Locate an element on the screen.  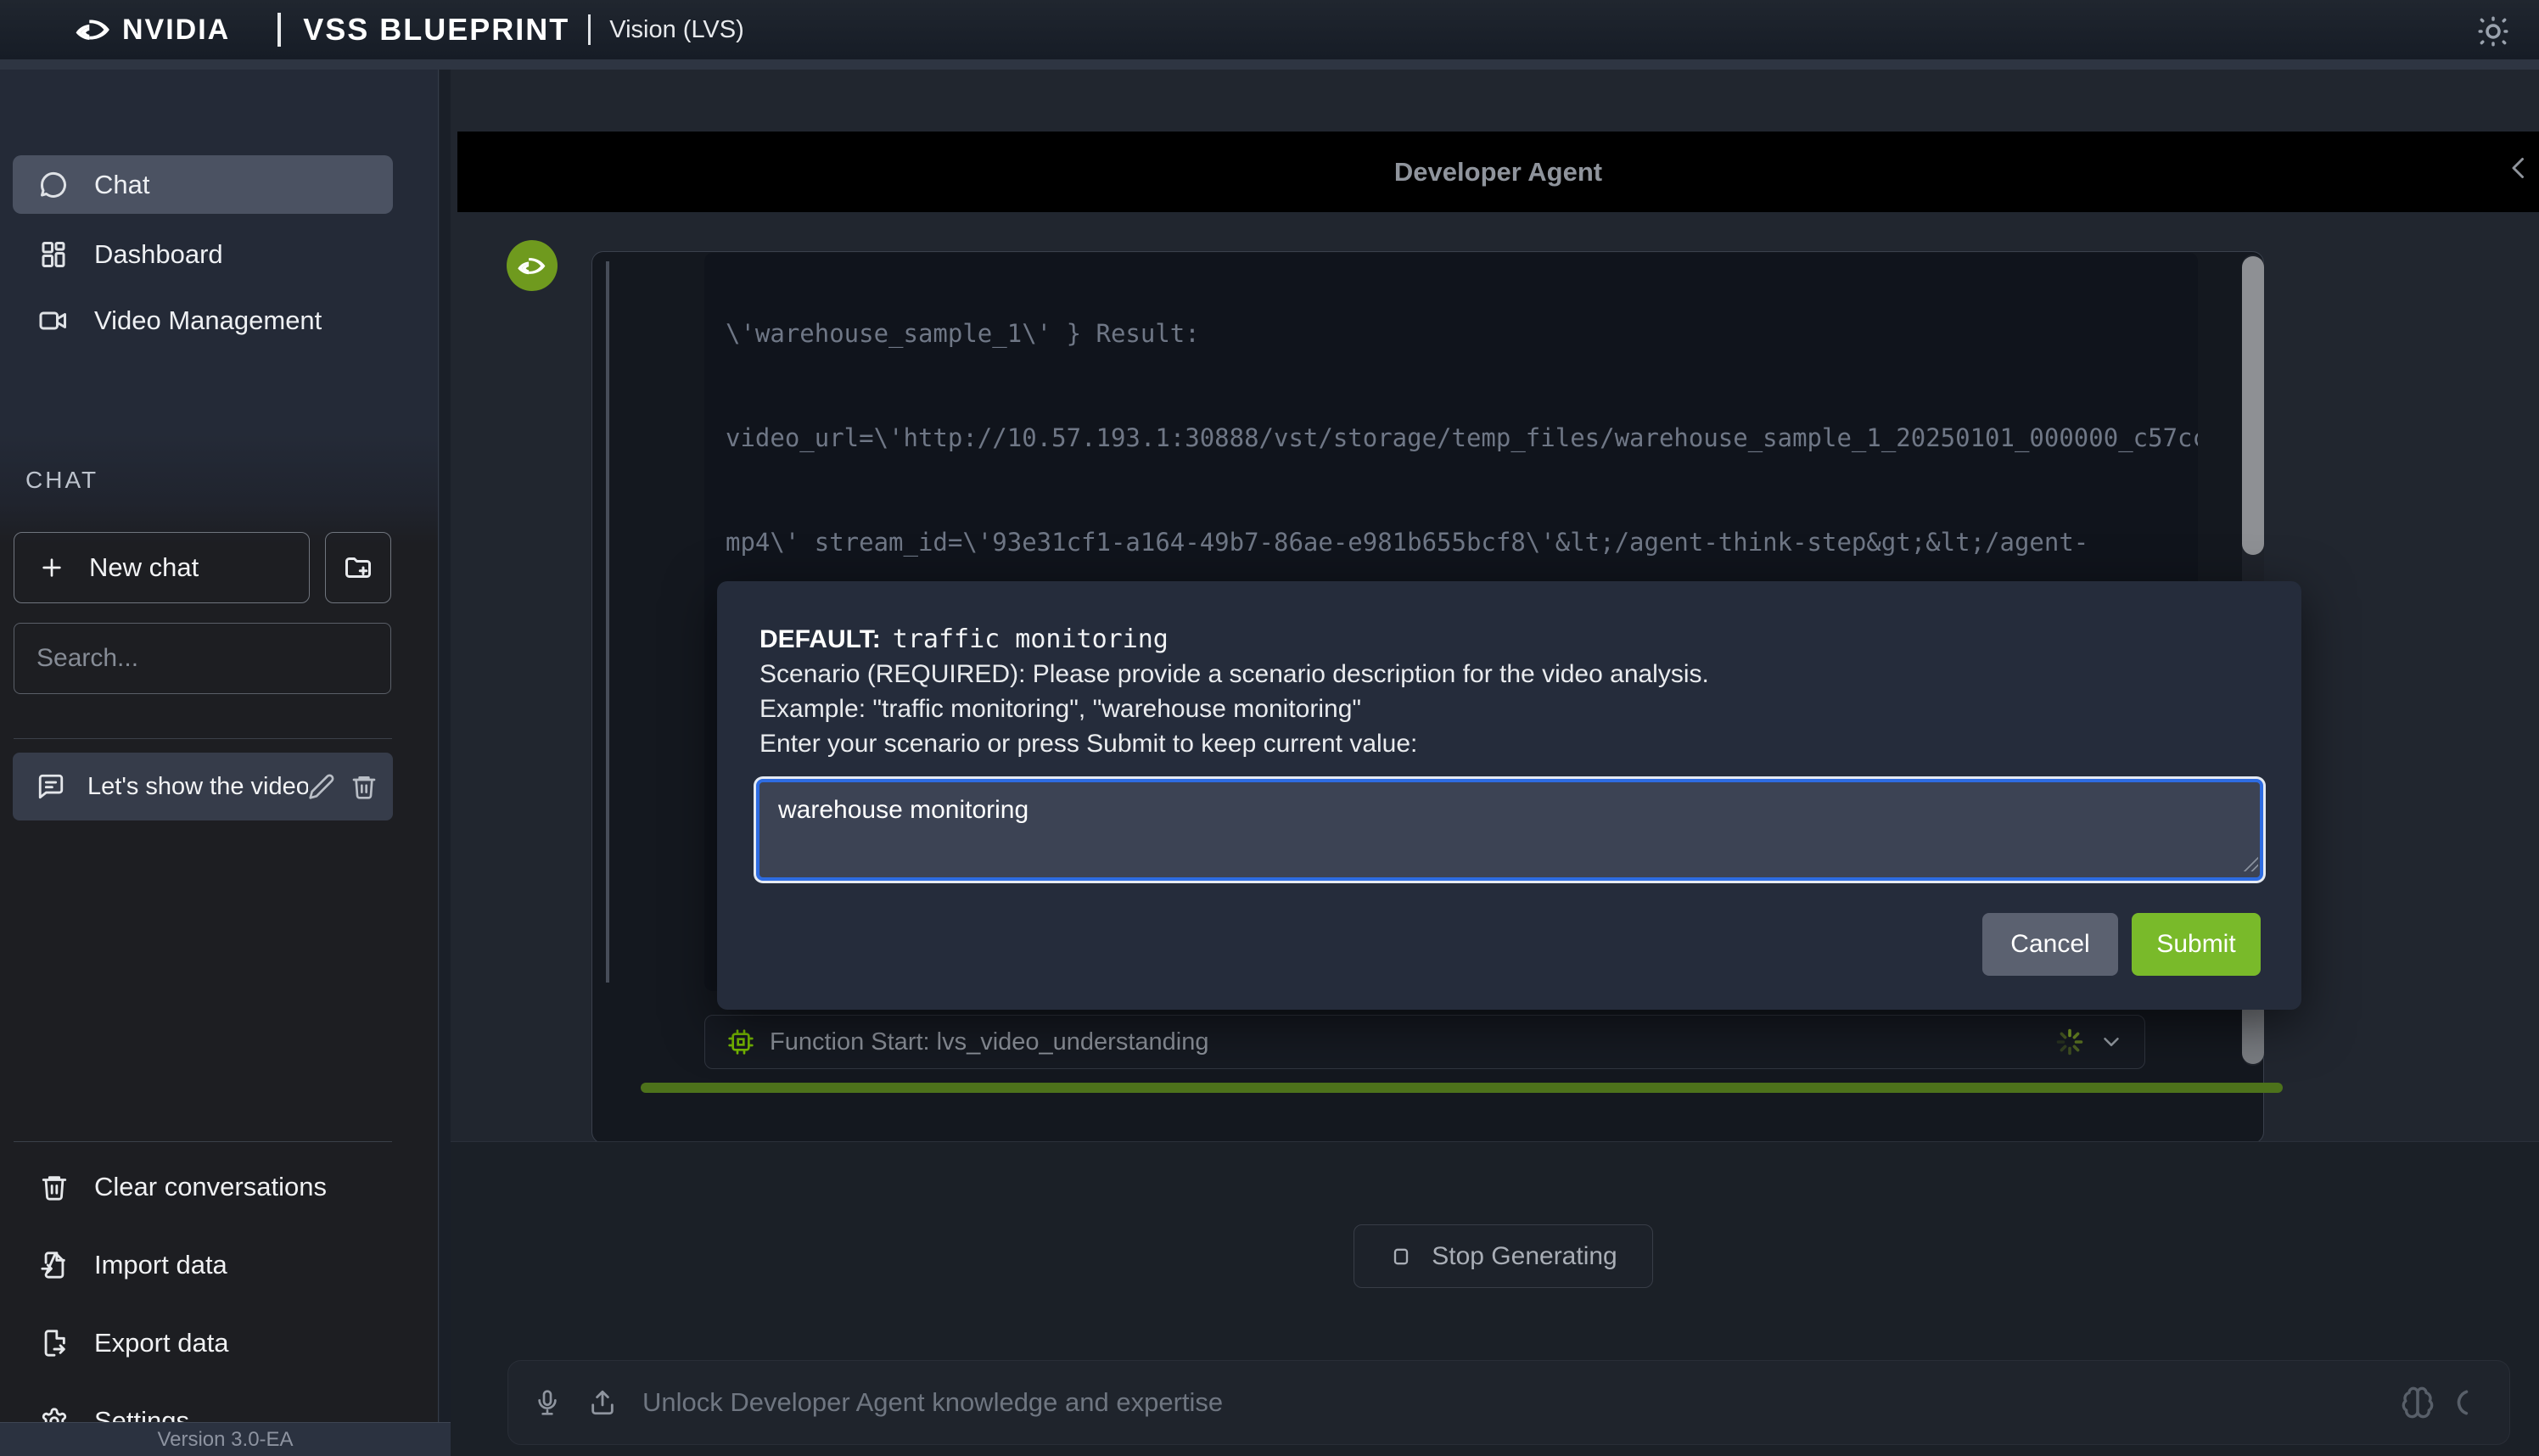
default-label: DEFAULT: is located at coordinates (820, 639).